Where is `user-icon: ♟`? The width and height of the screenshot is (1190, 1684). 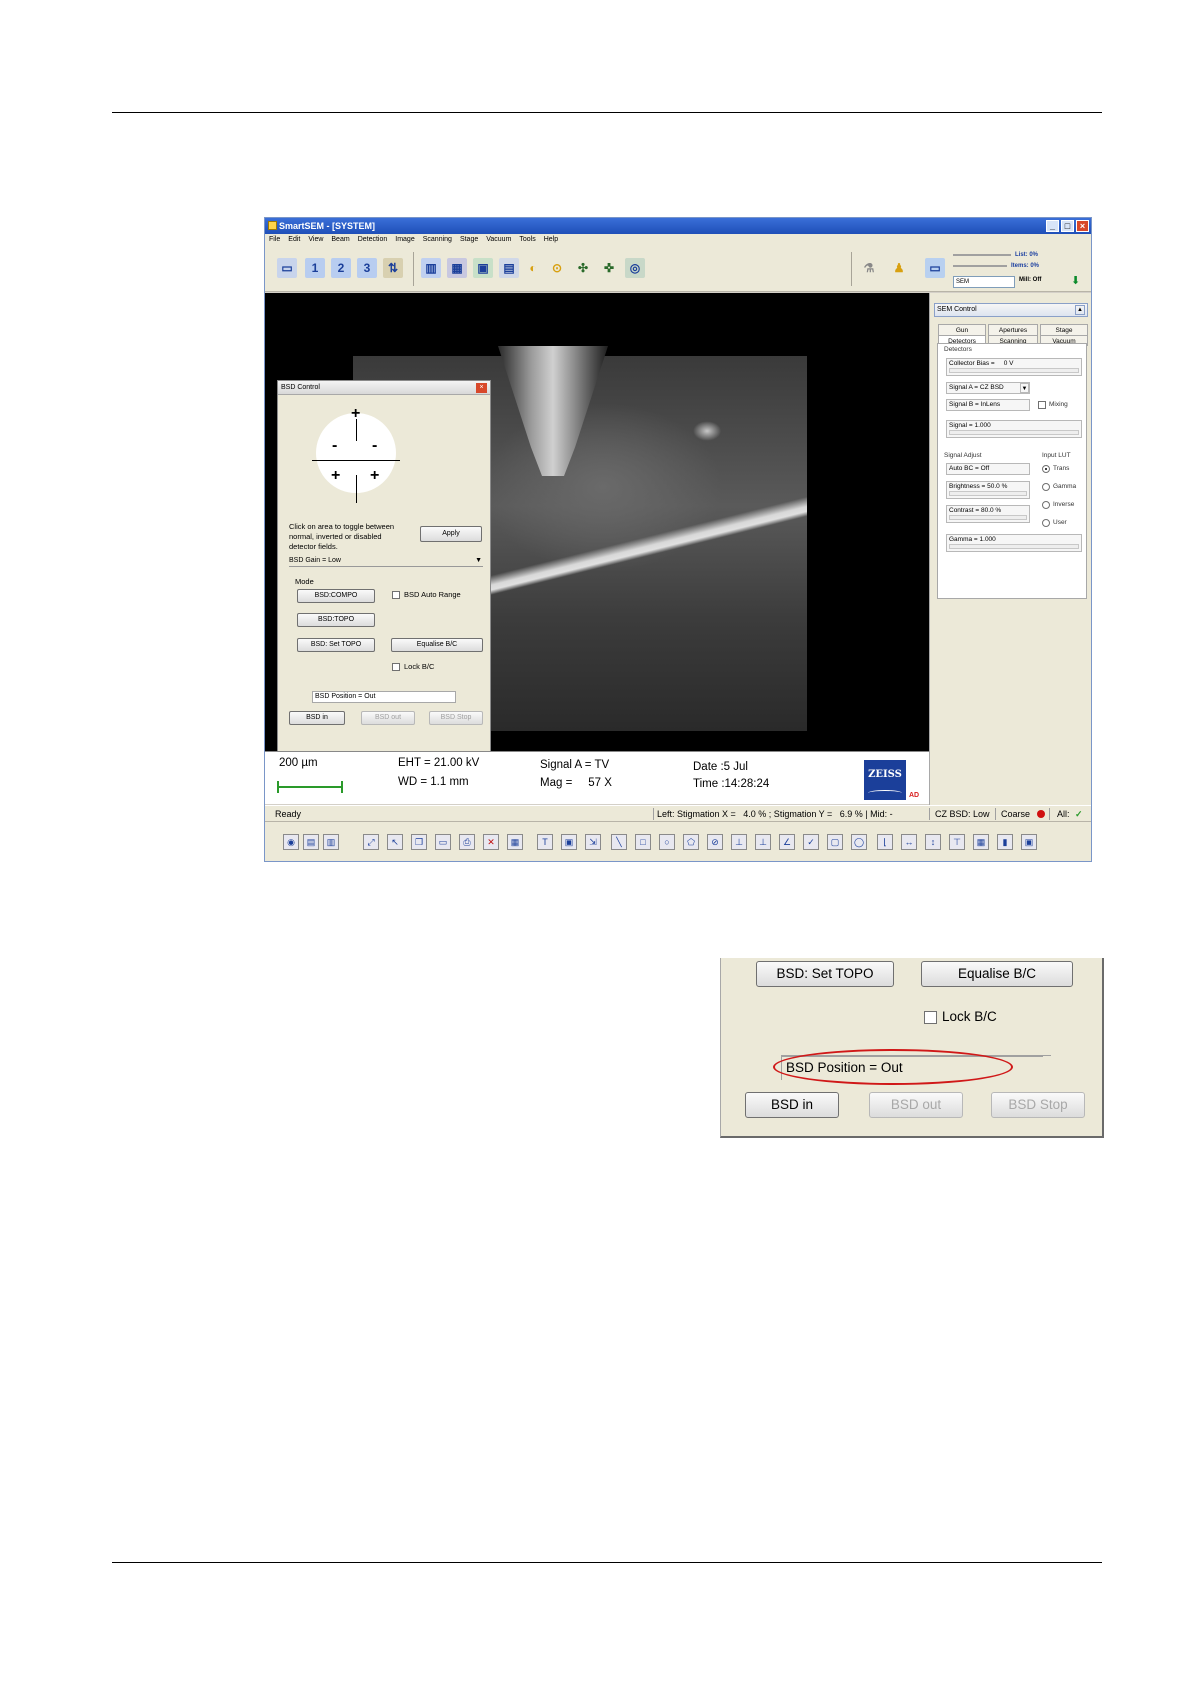 user-icon: ♟ is located at coordinates (899, 268).